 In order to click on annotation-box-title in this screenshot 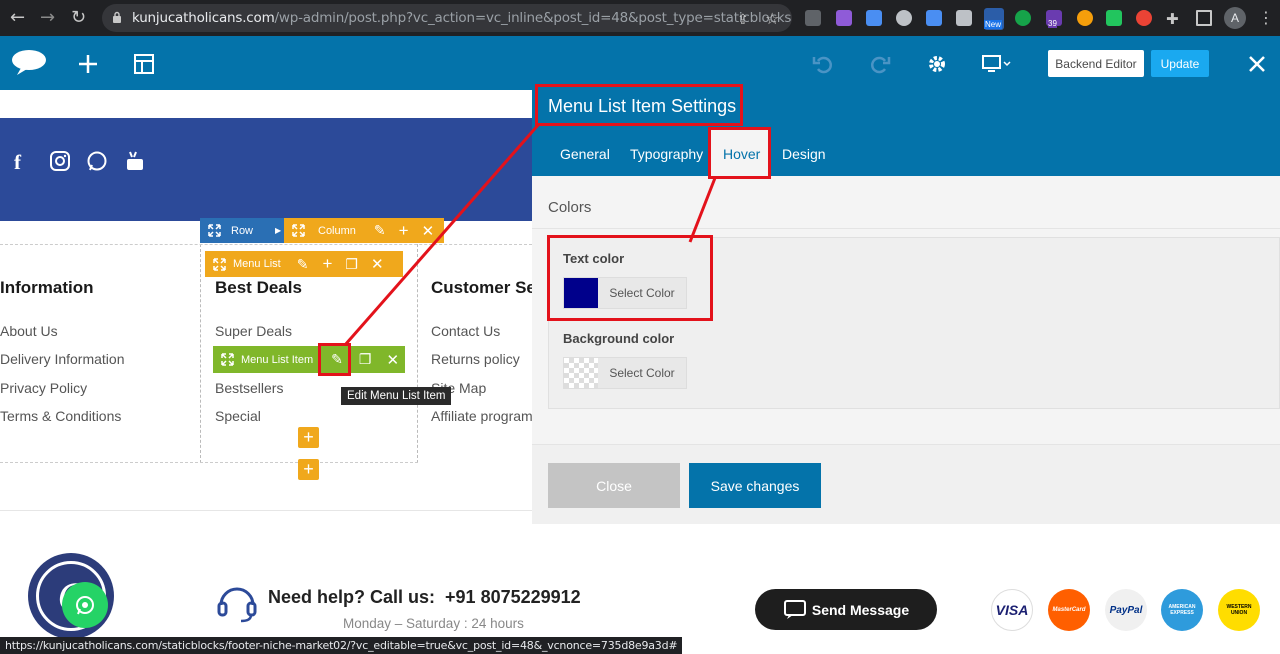, I will do `click(639, 105)`.